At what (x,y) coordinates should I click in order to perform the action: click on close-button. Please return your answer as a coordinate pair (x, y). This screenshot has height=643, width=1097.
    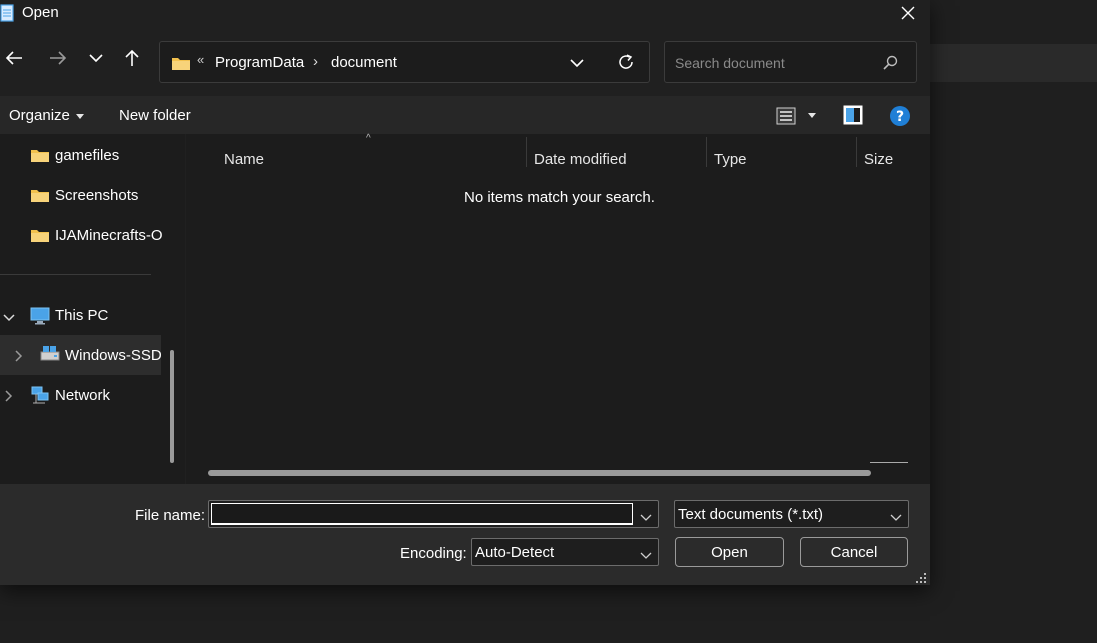
    Looking at the image, I should click on (908, 13).